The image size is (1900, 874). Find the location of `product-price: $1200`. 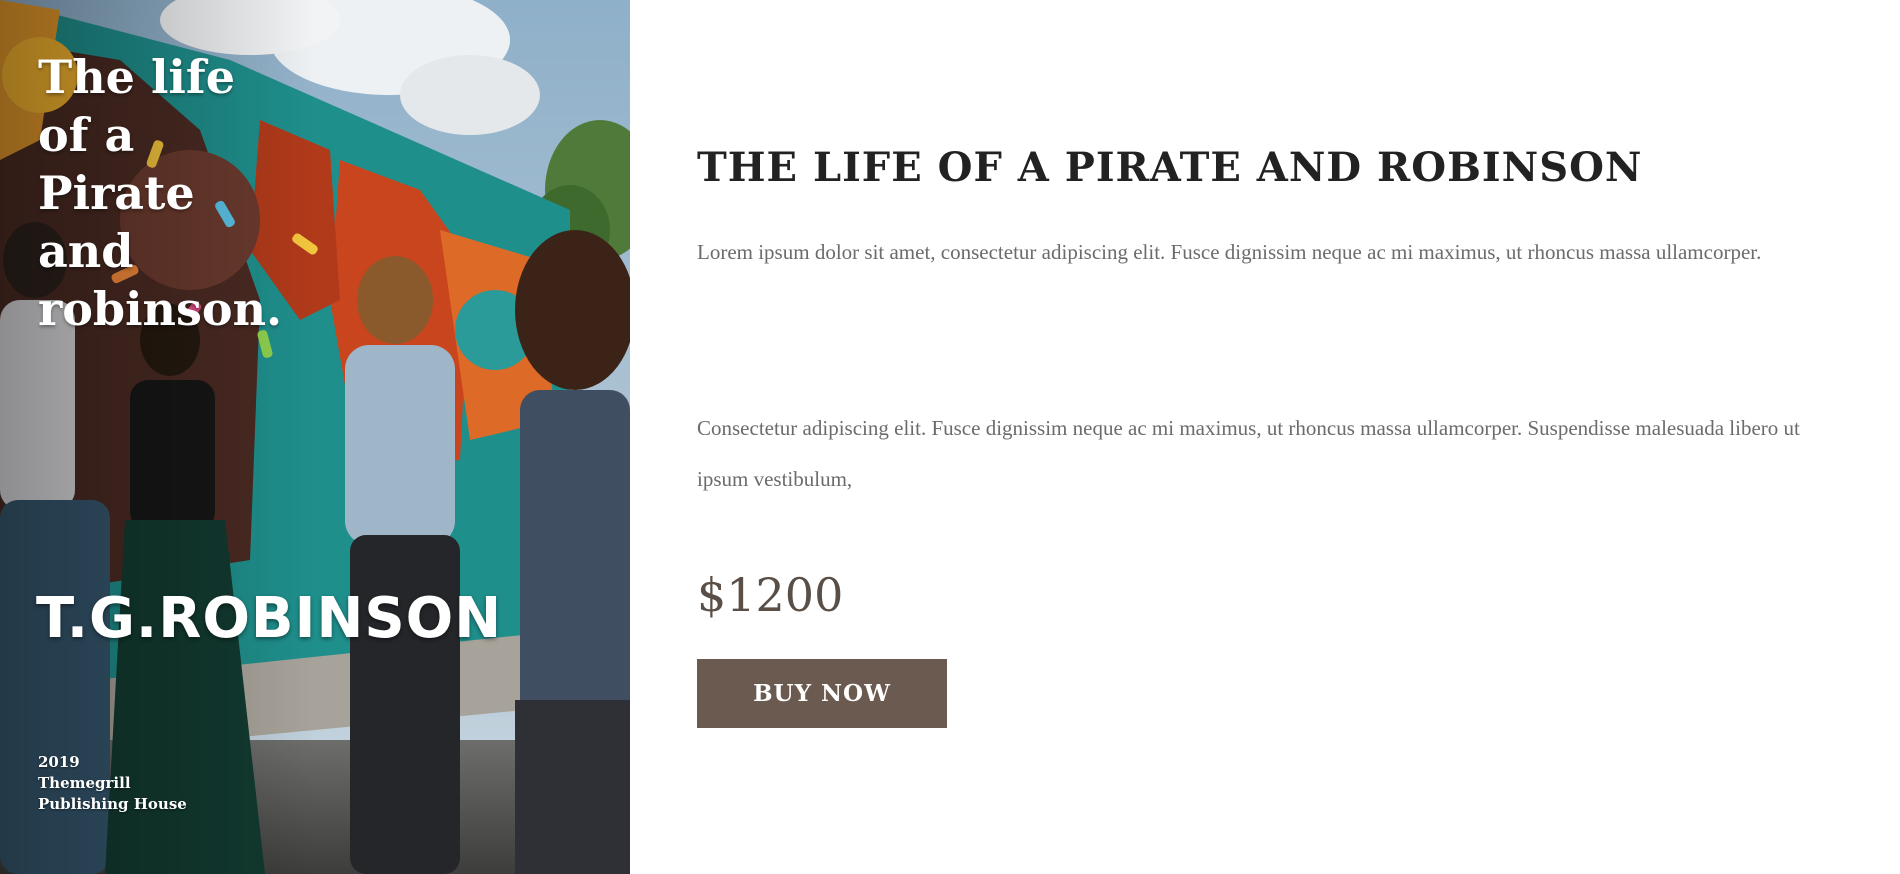

product-price: $1200 is located at coordinates (770, 595).